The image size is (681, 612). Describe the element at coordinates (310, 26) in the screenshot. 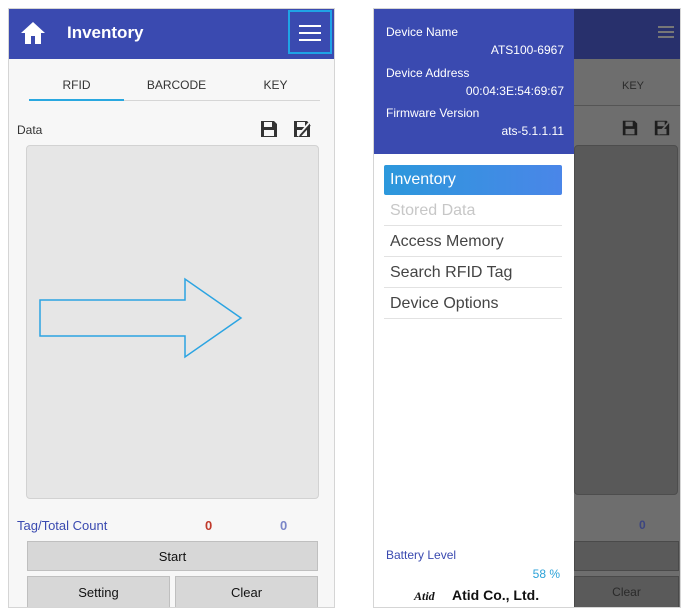

I see `menu-icon` at that location.